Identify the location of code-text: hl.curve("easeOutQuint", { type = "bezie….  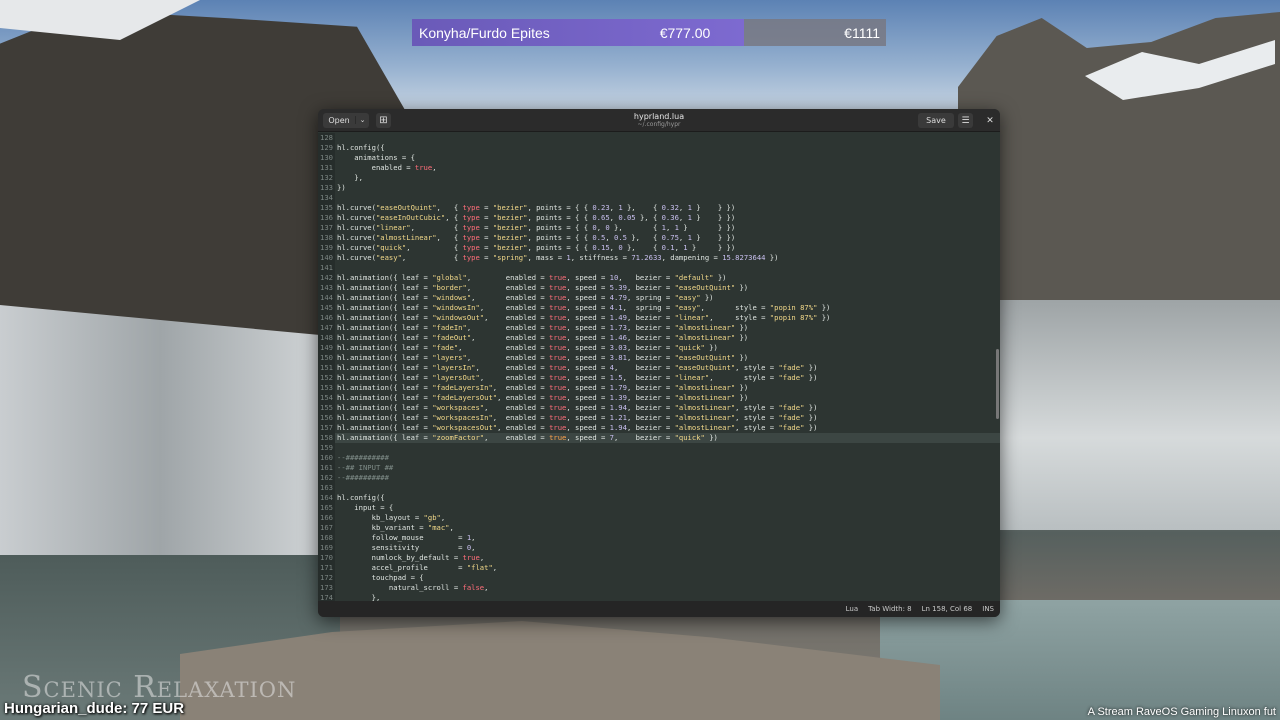
(535, 208).